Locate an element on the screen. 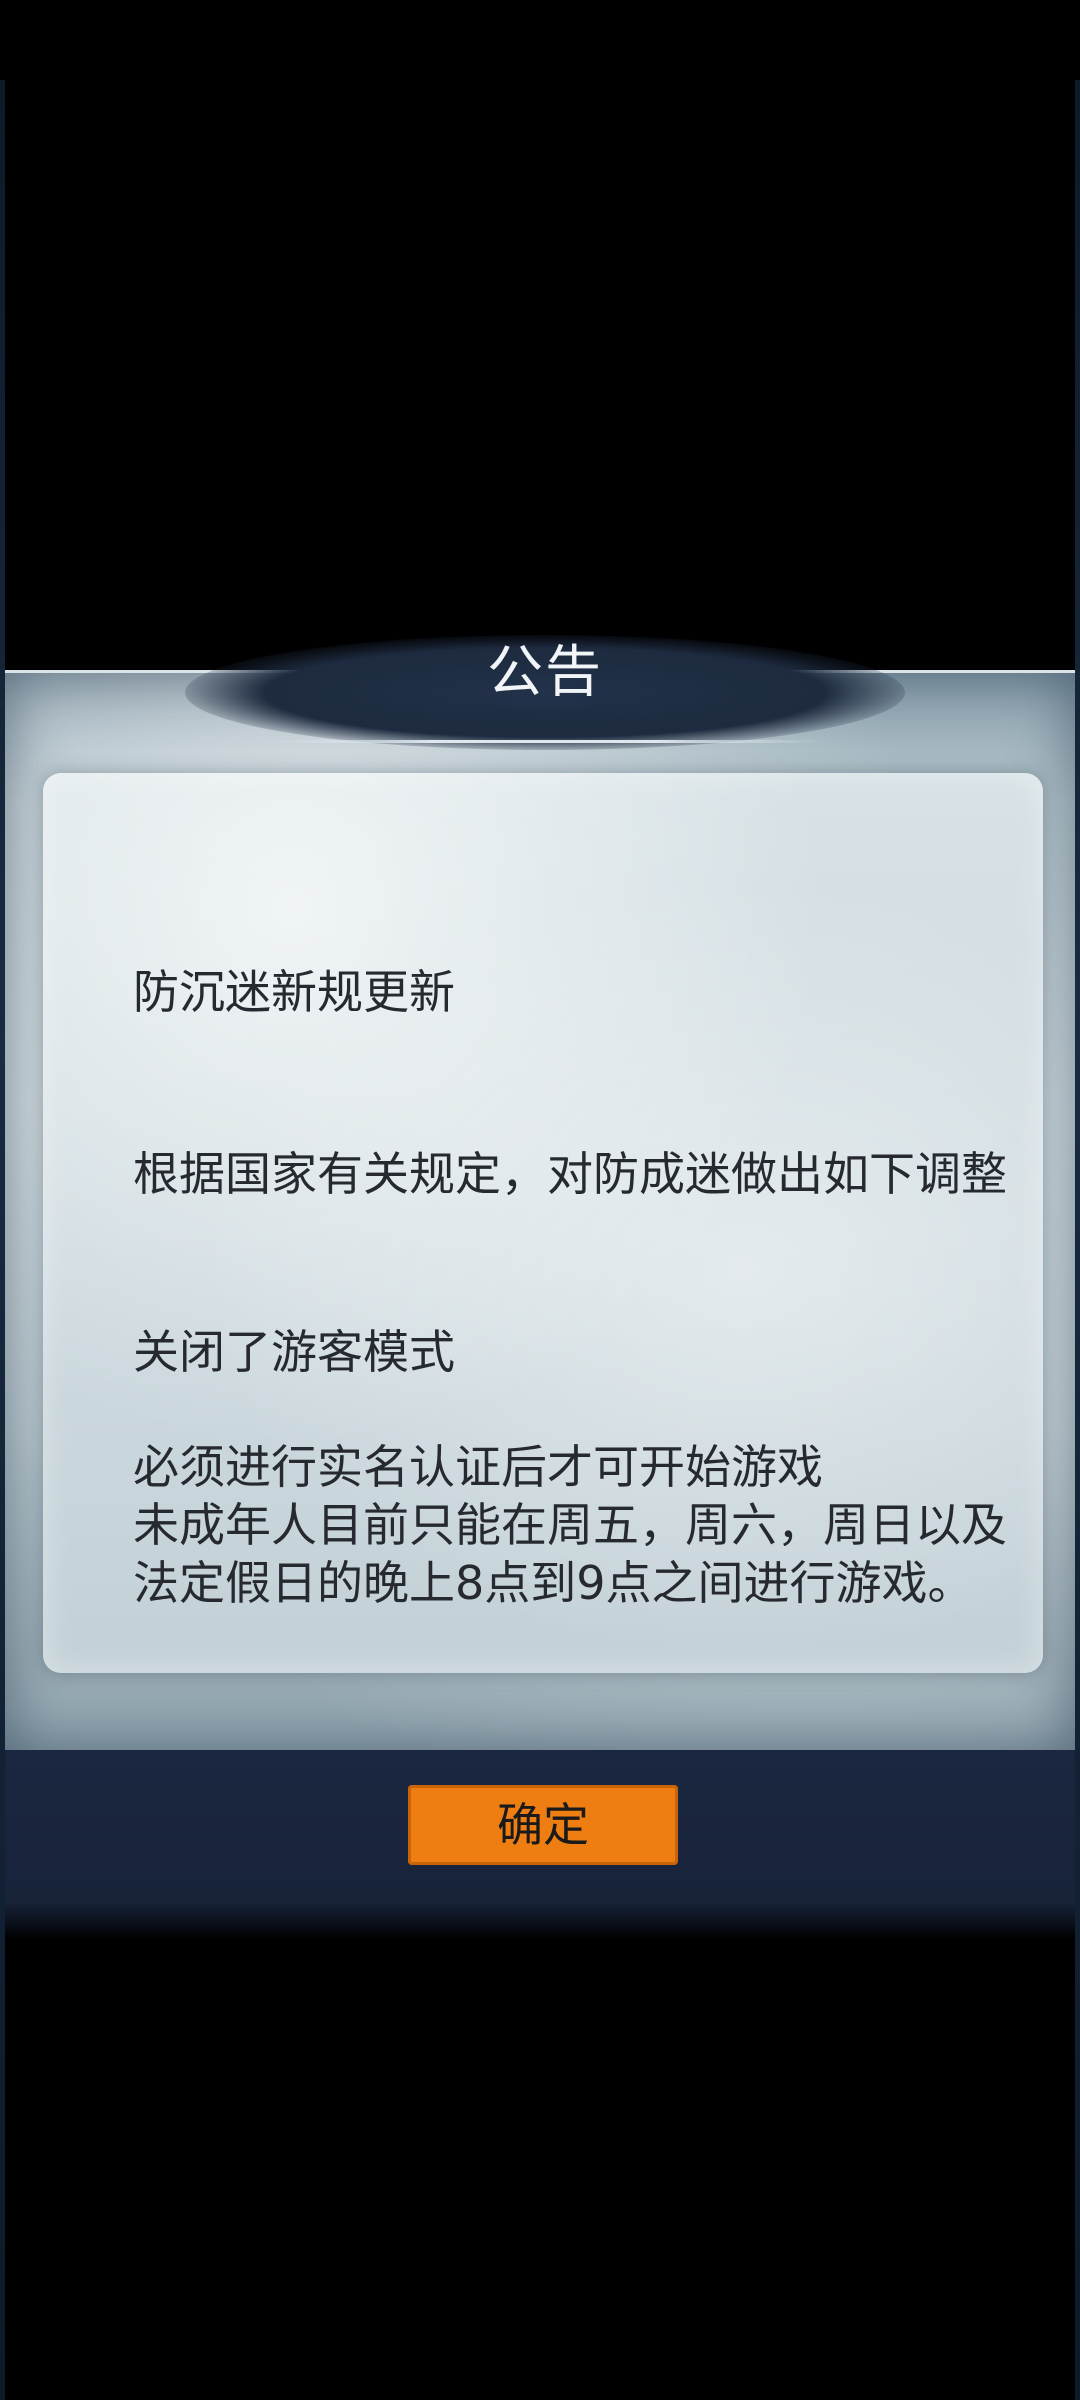 The width and height of the screenshot is (1080, 2400). title-banner: 公告 is located at coordinates (545, 692).